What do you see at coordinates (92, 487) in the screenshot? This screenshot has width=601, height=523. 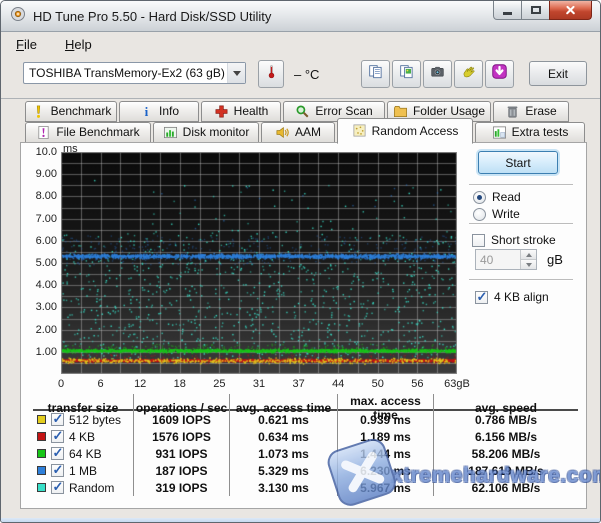 I see `transfer-size-label: Random` at bounding box center [92, 487].